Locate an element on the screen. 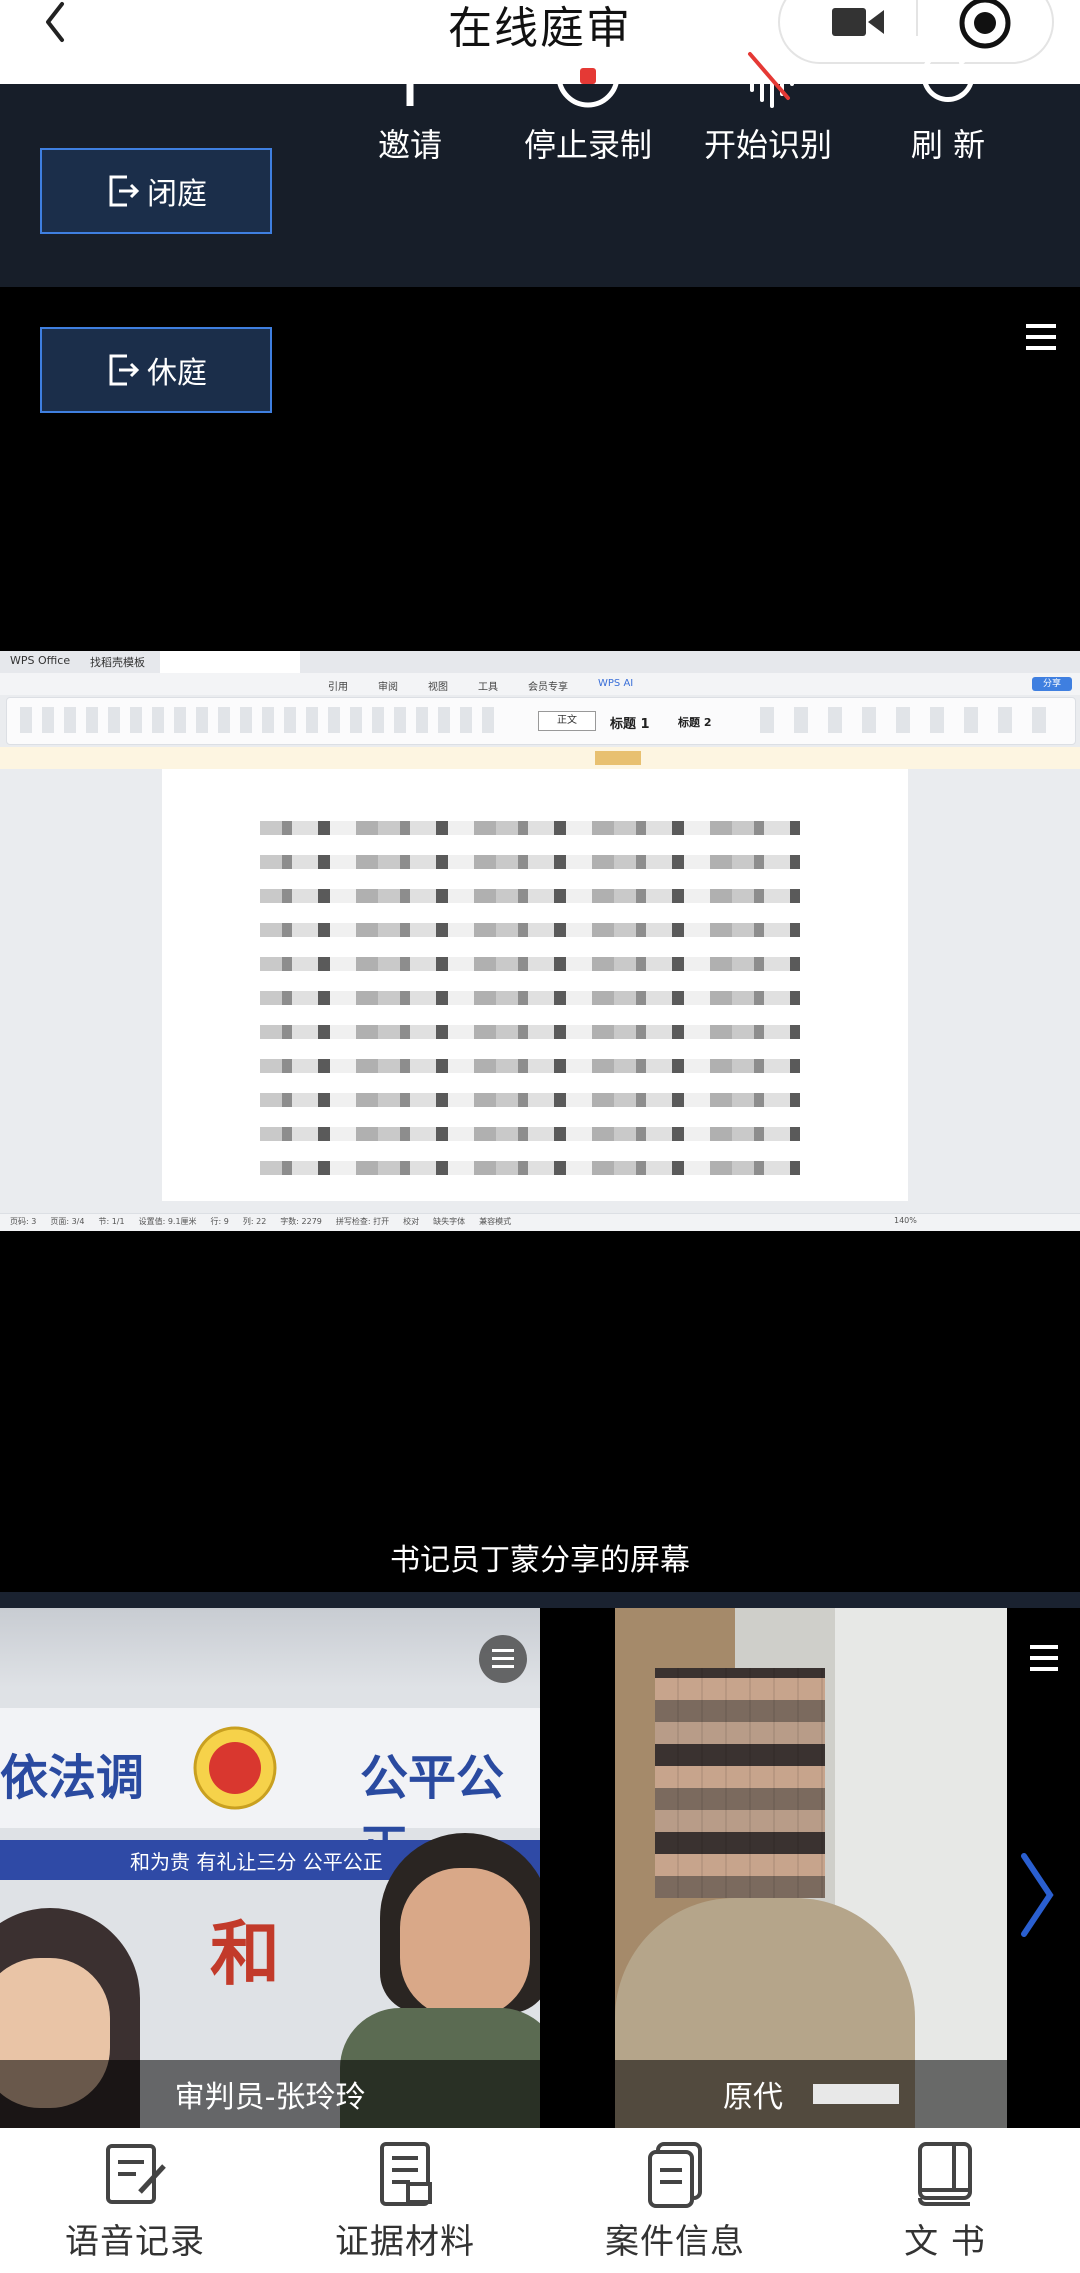  edit-document-icon is located at coordinates (136, 2174).